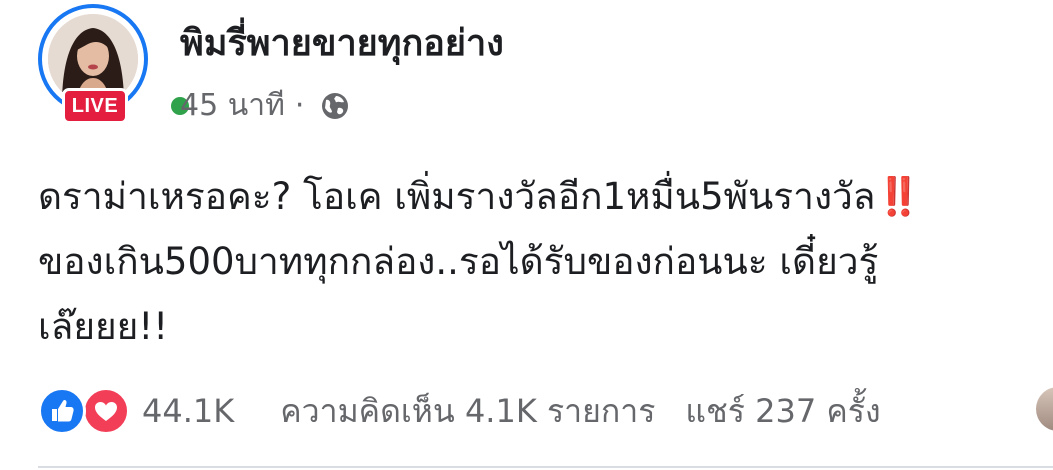 Image resolution: width=1053 pixels, height=470 pixels. Describe the element at coordinates (899, 196) in the screenshot. I see `double-exclamation-emoji: ‼️` at that location.